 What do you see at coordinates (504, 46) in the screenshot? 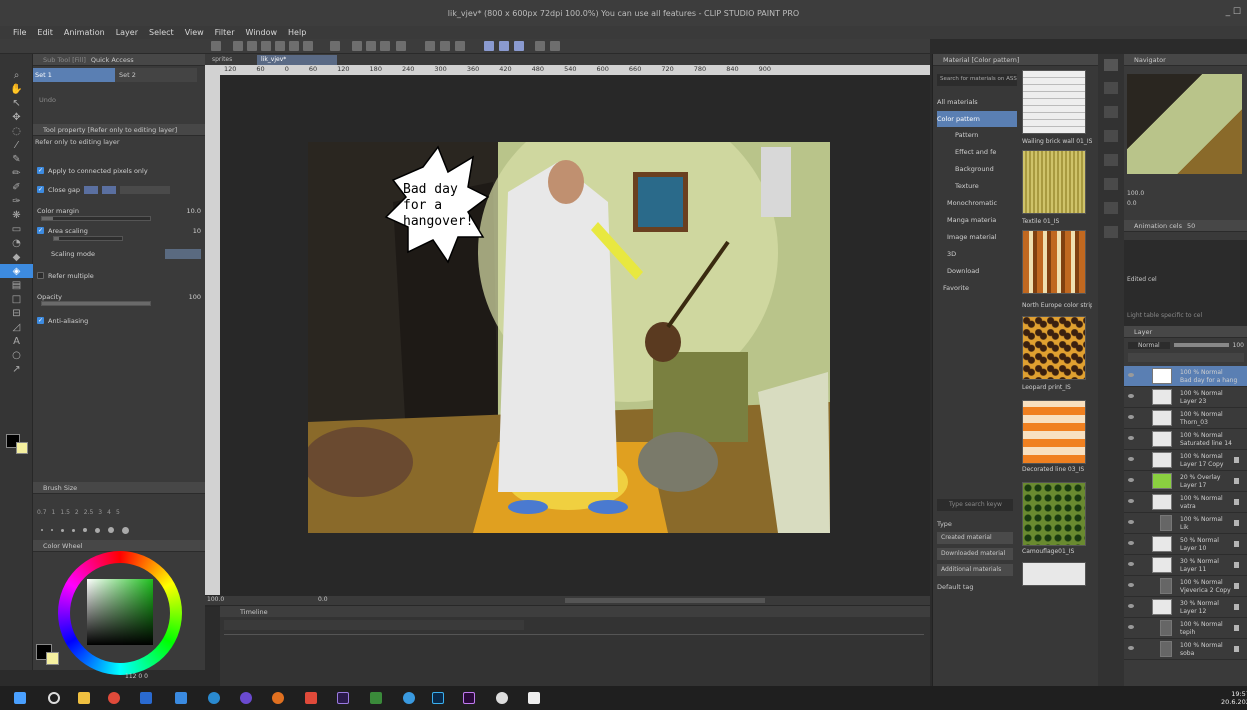
I see `snap-pen-icon` at bounding box center [504, 46].